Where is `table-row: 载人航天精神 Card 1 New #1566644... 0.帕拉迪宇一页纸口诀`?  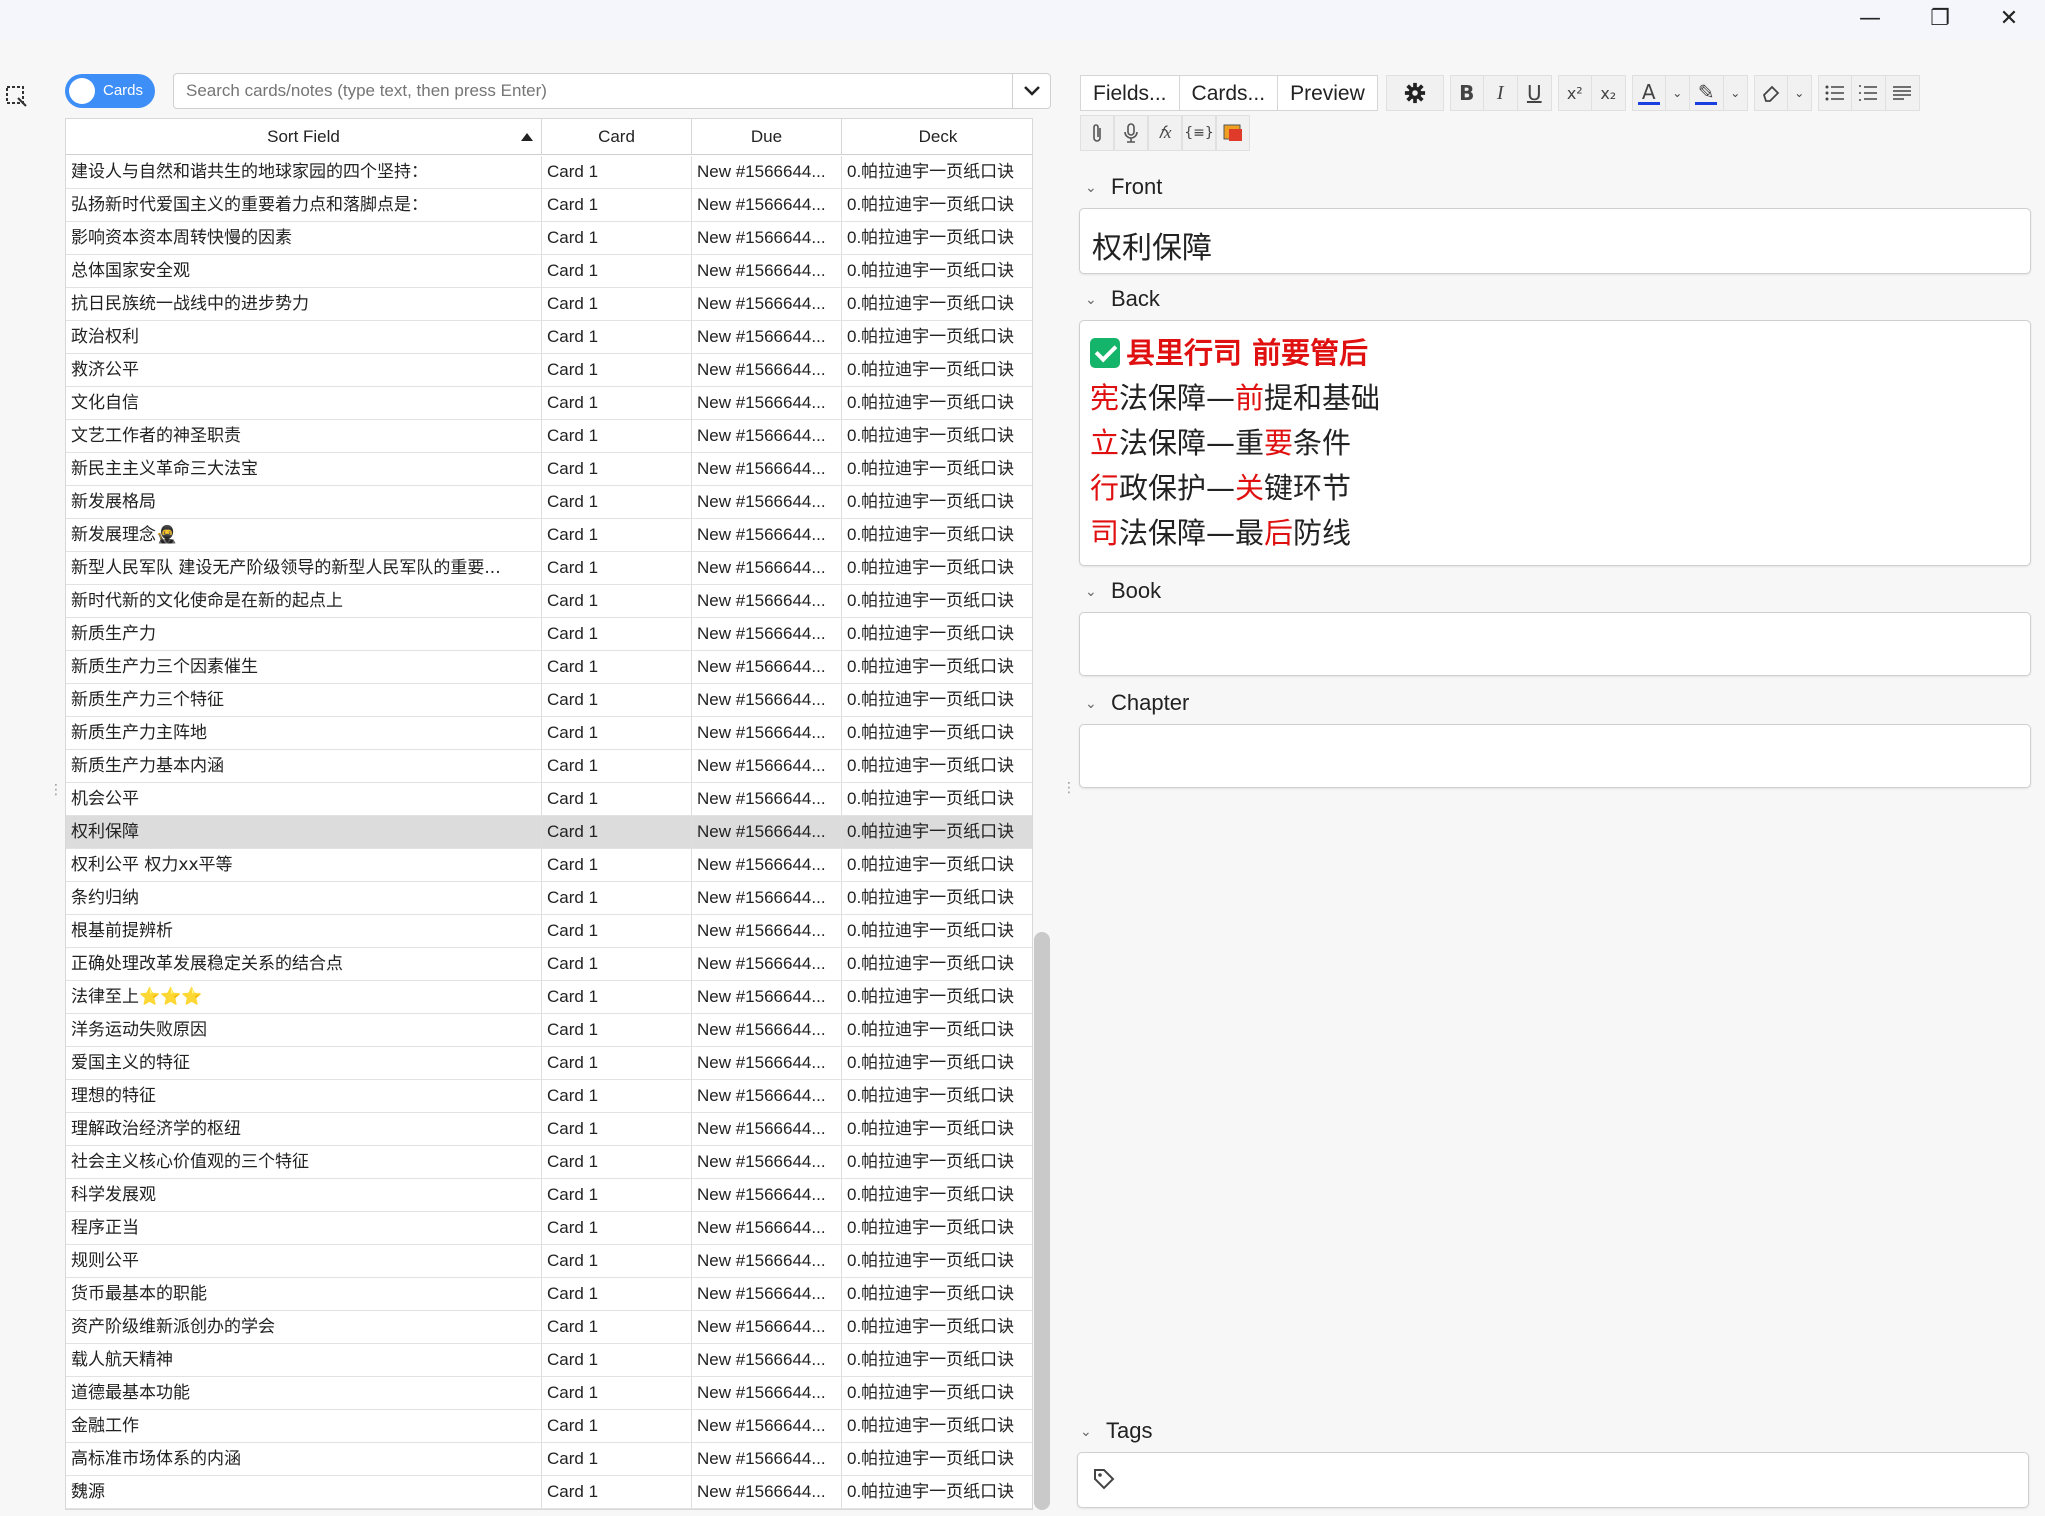 table-row: 载人航天精神 Card 1 New #1566644... 0.帕拉迪宇一页纸口诀 is located at coordinates (549, 1360).